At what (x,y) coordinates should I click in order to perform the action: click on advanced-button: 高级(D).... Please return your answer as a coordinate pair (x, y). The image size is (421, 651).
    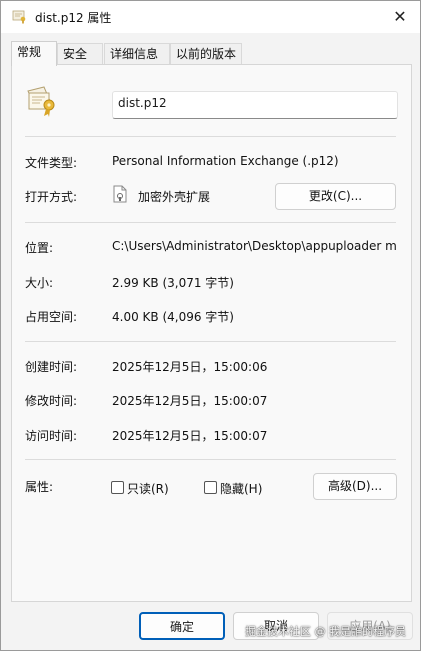
    Looking at the image, I should click on (355, 486).